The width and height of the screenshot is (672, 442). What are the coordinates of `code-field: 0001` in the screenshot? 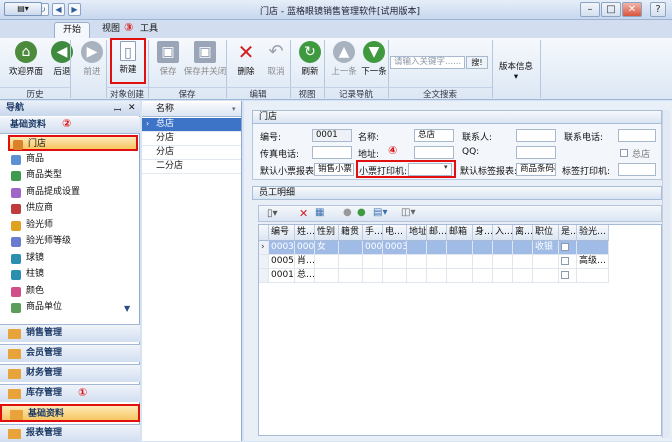 It's located at (332, 135).